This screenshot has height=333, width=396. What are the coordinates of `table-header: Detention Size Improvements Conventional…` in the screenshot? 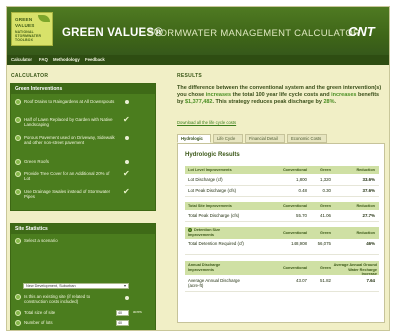 It's located at (282, 233).